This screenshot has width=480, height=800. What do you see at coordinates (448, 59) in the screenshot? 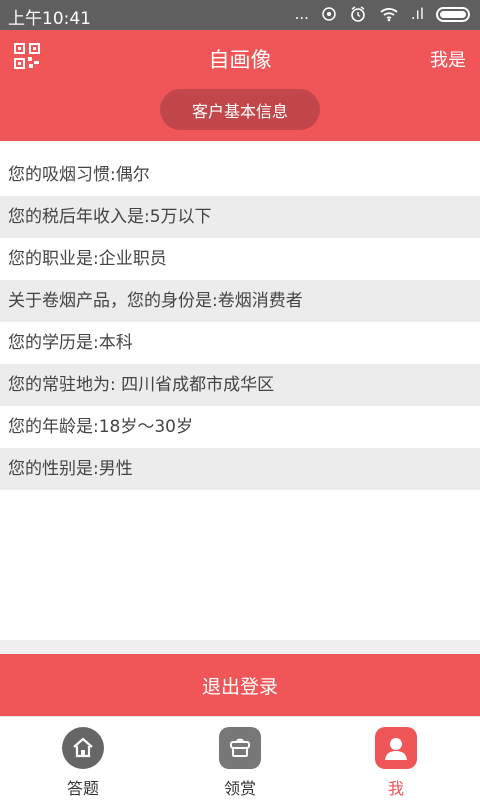
I see `header-right-link: 我是` at bounding box center [448, 59].